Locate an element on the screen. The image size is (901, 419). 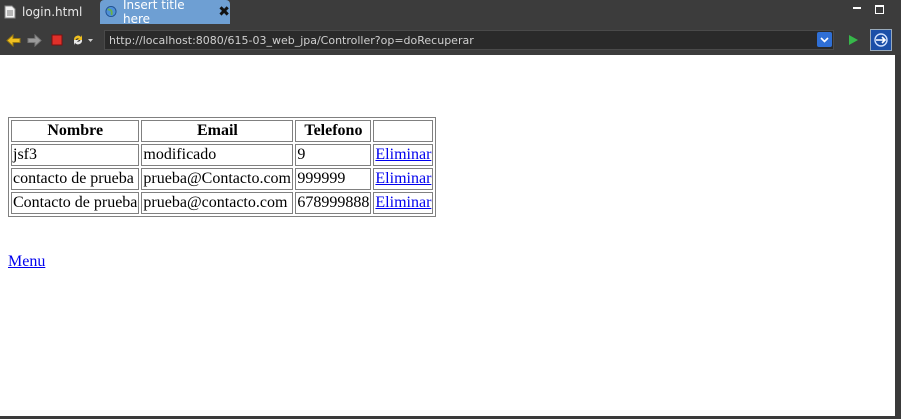
forward-arrow-icon is located at coordinates (34, 40).